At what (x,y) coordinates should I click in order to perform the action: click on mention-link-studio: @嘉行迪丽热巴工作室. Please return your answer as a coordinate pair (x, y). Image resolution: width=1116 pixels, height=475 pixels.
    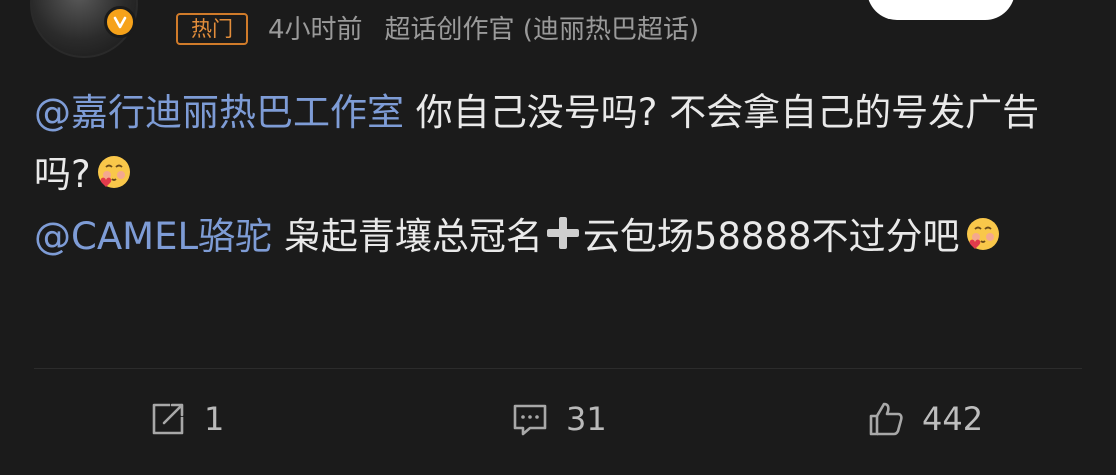
    Looking at the image, I should click on (219, 112).